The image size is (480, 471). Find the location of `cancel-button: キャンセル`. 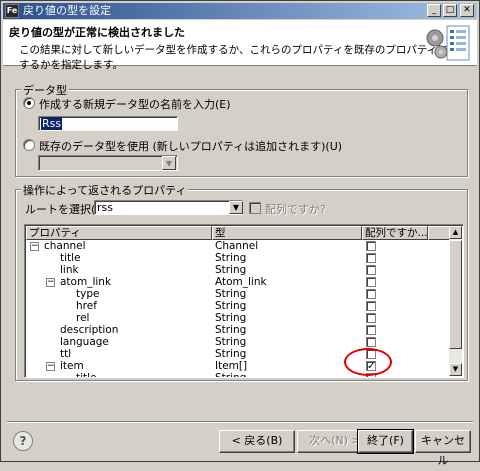

cancel-button: キャンセル is located at coordinates (443, 448).